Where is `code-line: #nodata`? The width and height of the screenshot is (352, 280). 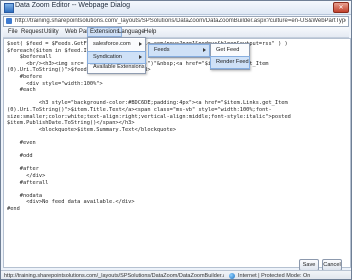
code-line: #nodata is located at coordinates (25, 195).